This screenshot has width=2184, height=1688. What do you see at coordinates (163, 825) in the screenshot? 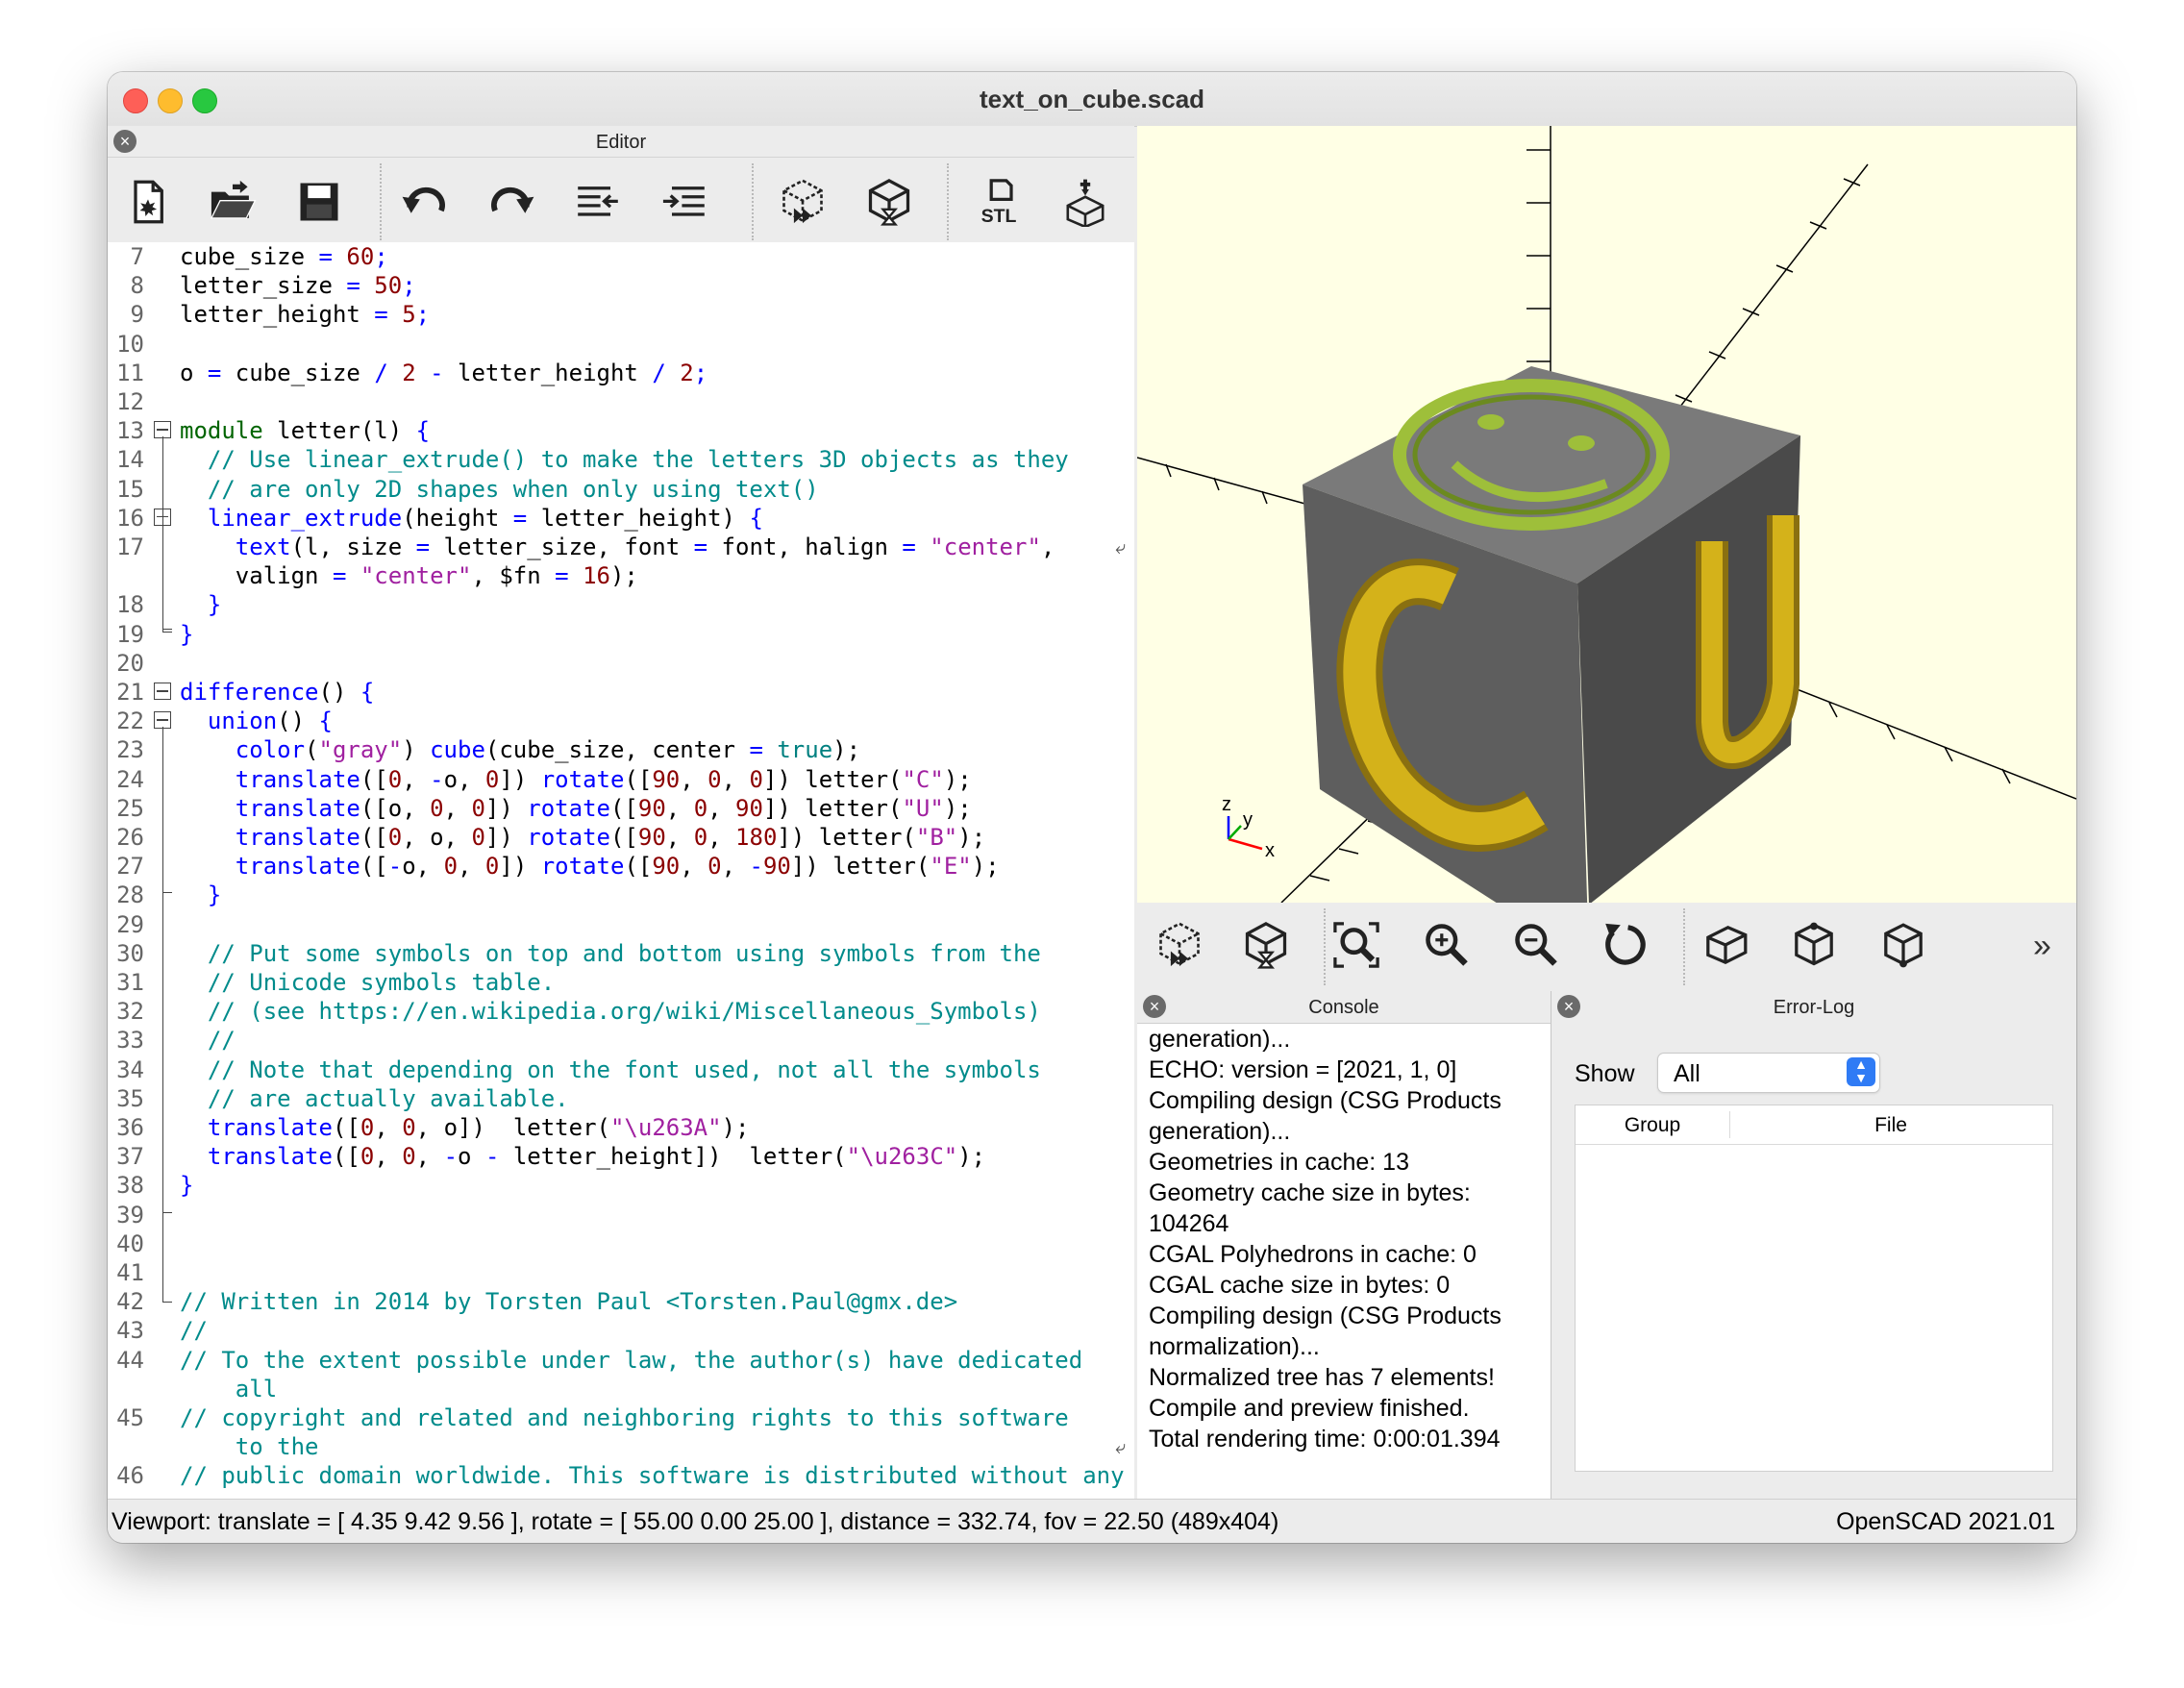
I see `fold-guide` at bounding box center [163, 825].